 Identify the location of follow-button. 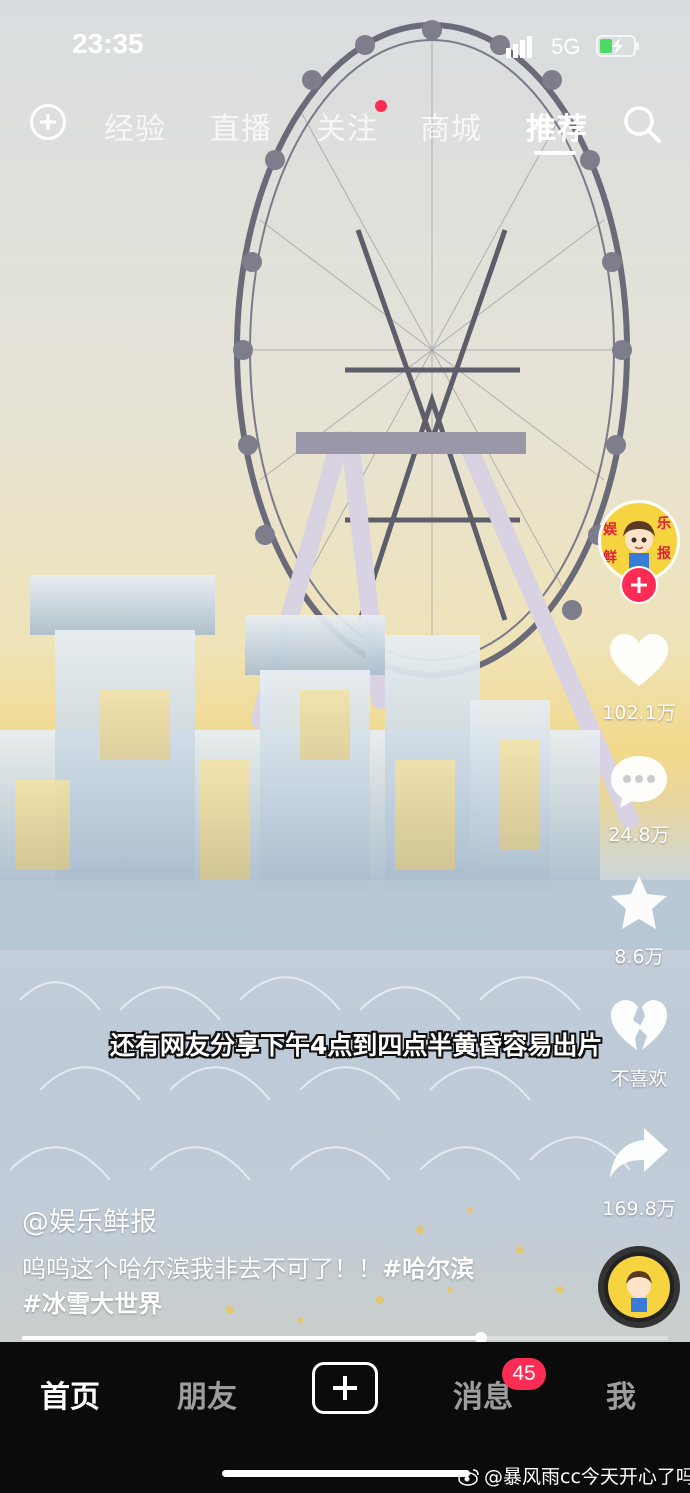
(639, 585).